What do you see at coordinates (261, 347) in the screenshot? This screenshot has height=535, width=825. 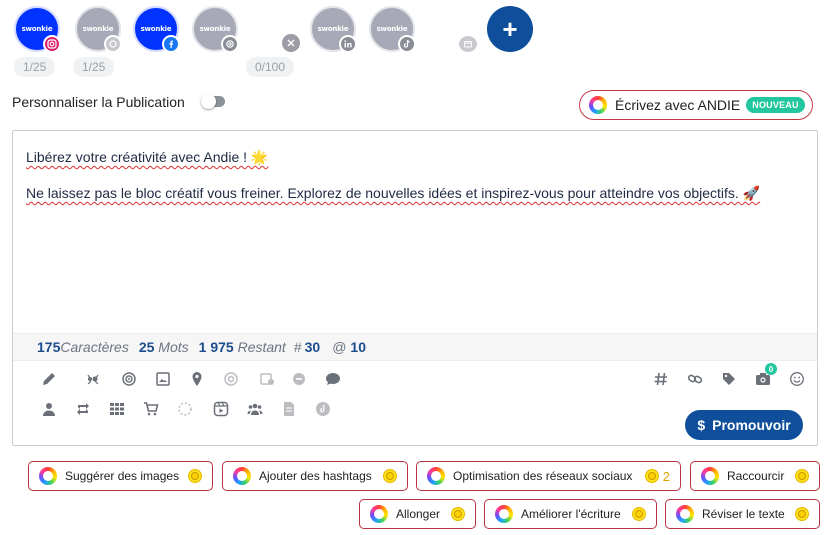 I see `remaining-label: Restant` at bounding box center [261, 347].